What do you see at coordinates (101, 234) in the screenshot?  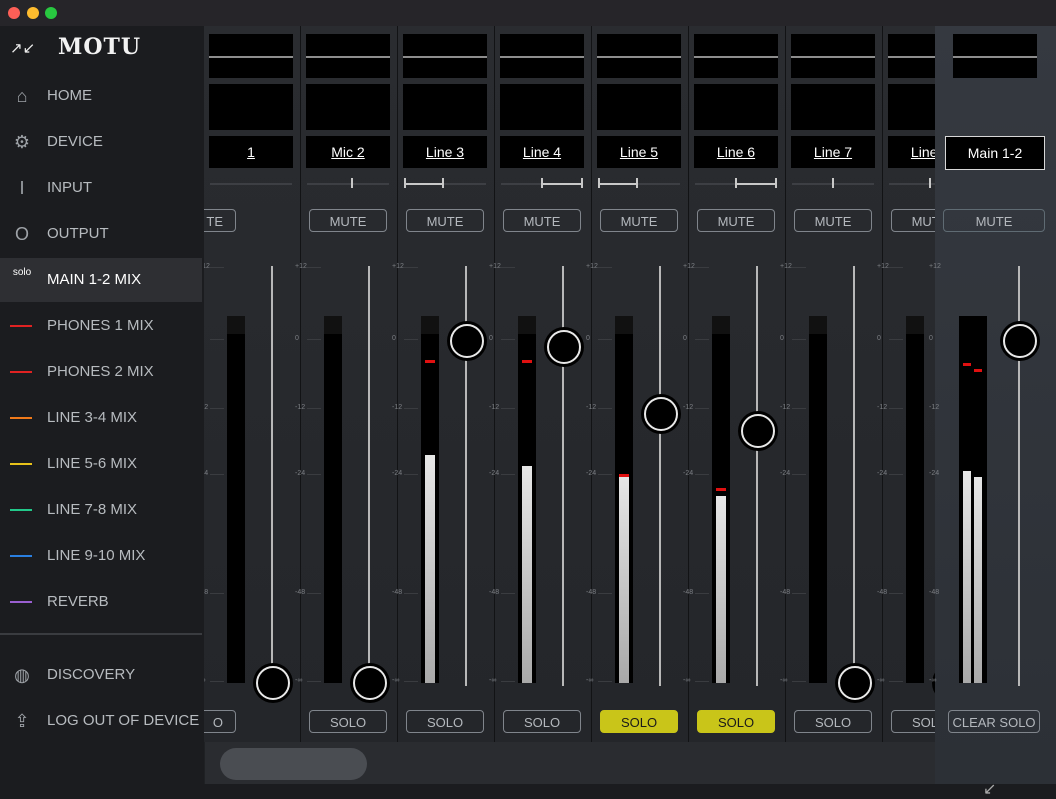 I see `sidebar-item: O OUTPUT` at bounding box center [101, 234].